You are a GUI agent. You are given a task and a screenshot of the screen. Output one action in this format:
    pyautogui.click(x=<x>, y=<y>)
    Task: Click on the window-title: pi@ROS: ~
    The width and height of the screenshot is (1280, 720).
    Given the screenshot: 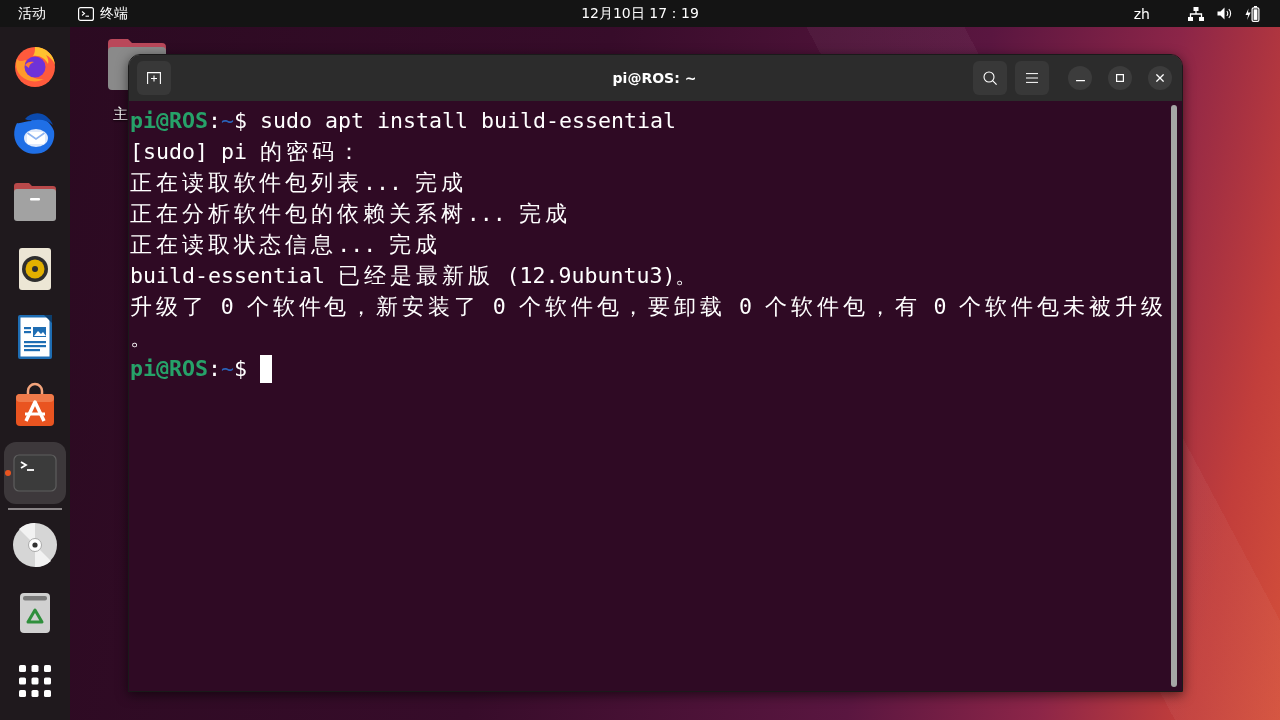 What is the action you would take?
    pyautogui.click(x=654, y=78)
    